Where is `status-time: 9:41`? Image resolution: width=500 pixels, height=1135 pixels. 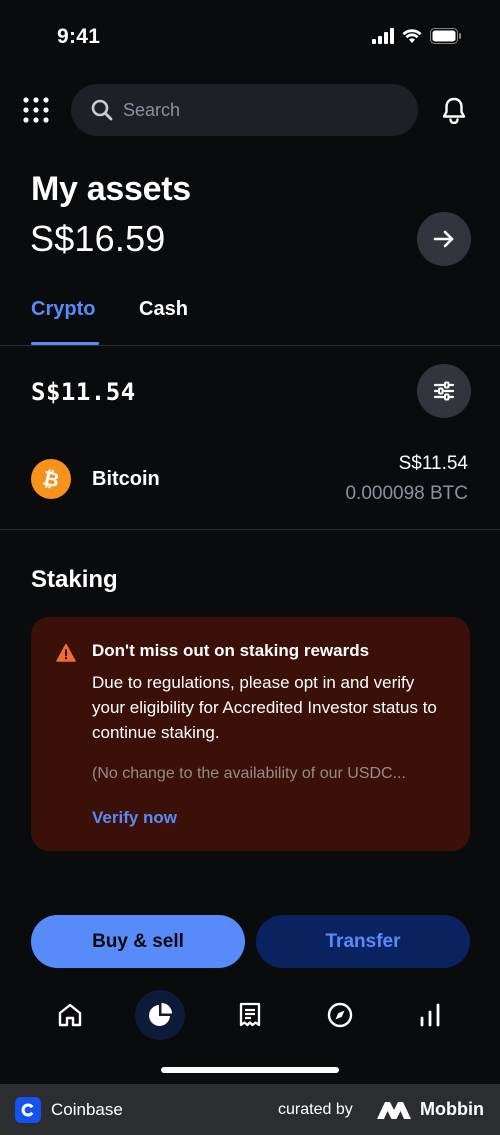
status-time: 9:41 is located at coordinates (79, 36).